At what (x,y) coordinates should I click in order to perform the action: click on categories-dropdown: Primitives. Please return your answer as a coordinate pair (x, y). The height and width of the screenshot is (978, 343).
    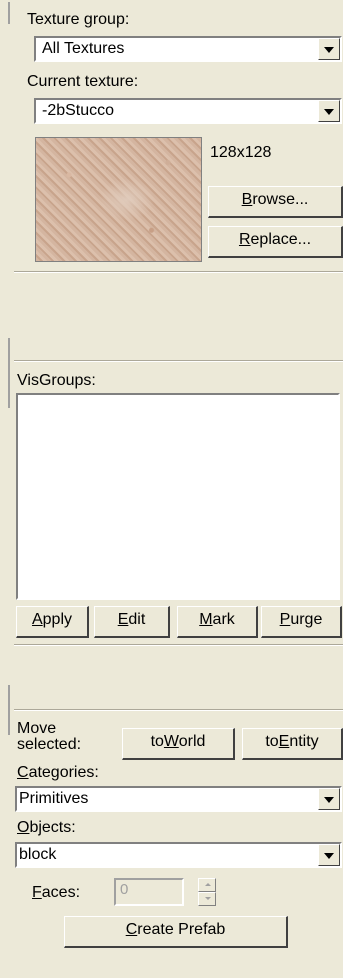
    Looking at the image, I should click on (178, 799).